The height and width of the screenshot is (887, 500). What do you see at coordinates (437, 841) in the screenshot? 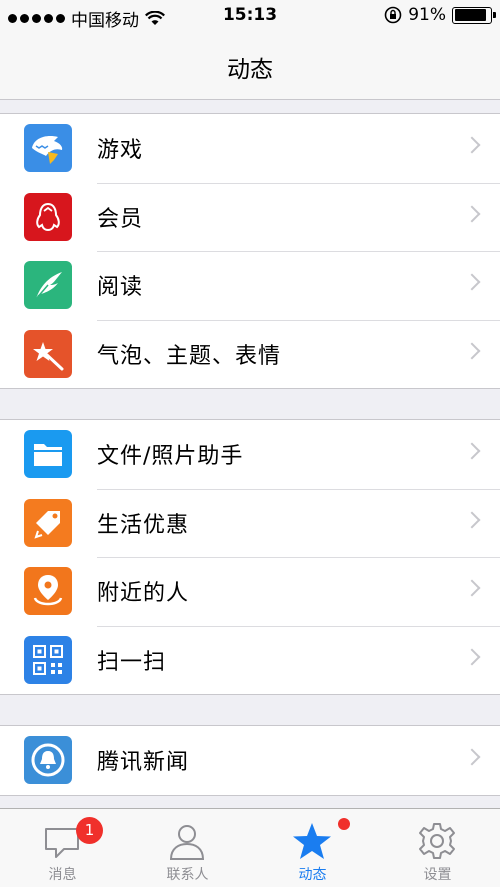
I see `gear-icon` at bounding box center [437, 841].